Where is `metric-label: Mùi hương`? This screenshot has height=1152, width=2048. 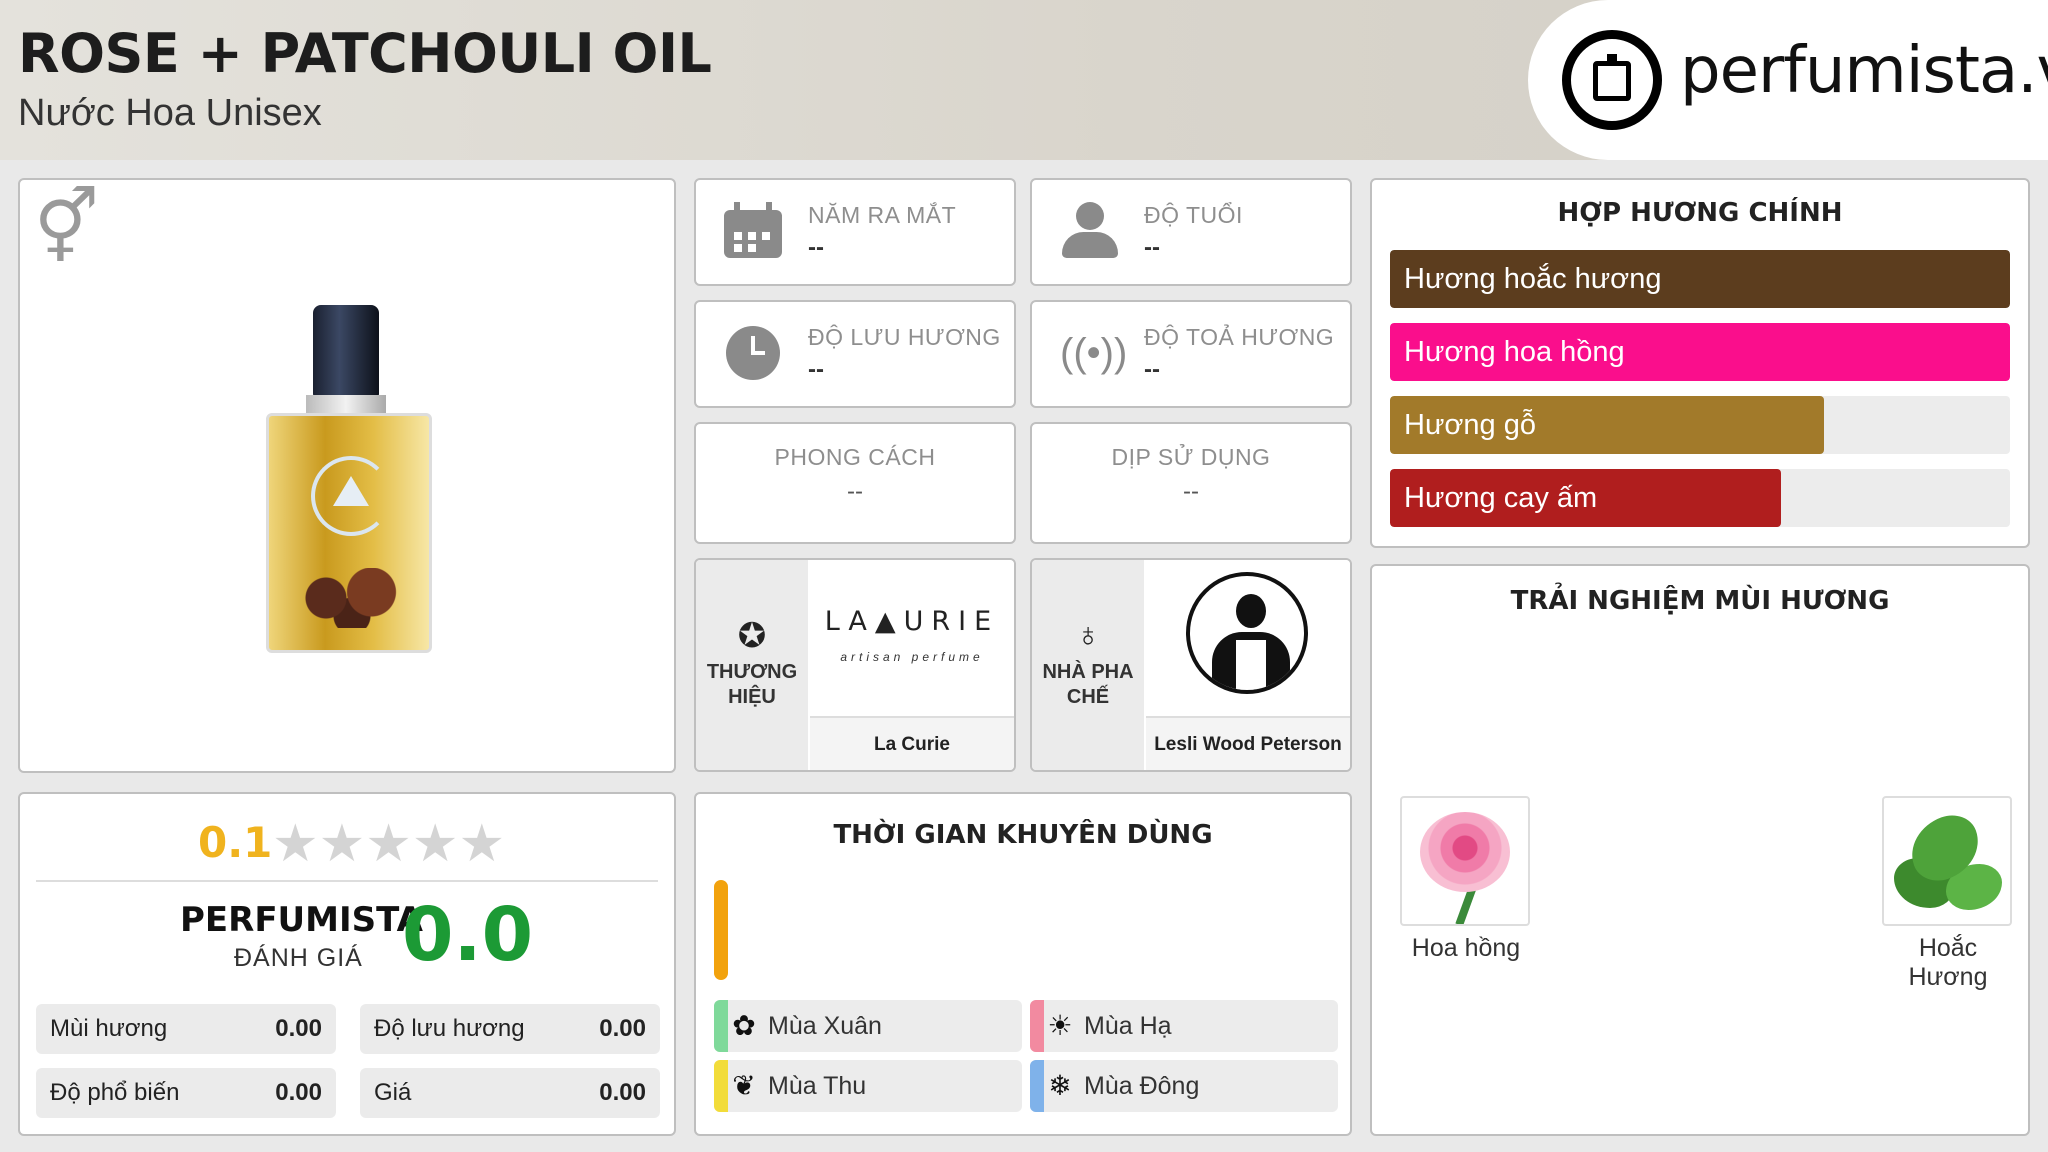 metric-label: Mùi hương is located at coordinates (109, 1028).